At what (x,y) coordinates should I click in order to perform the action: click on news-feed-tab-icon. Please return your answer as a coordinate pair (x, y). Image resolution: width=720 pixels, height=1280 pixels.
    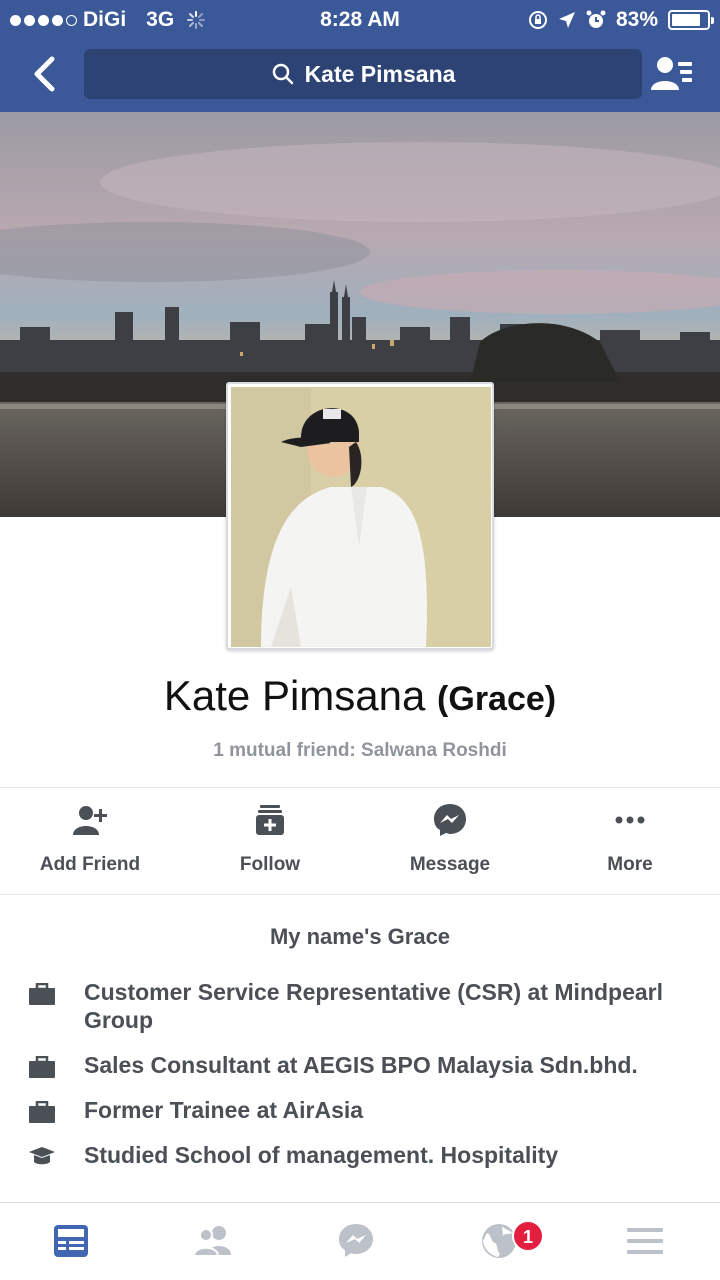
    Looking at the image, I should click on (71, 1241).